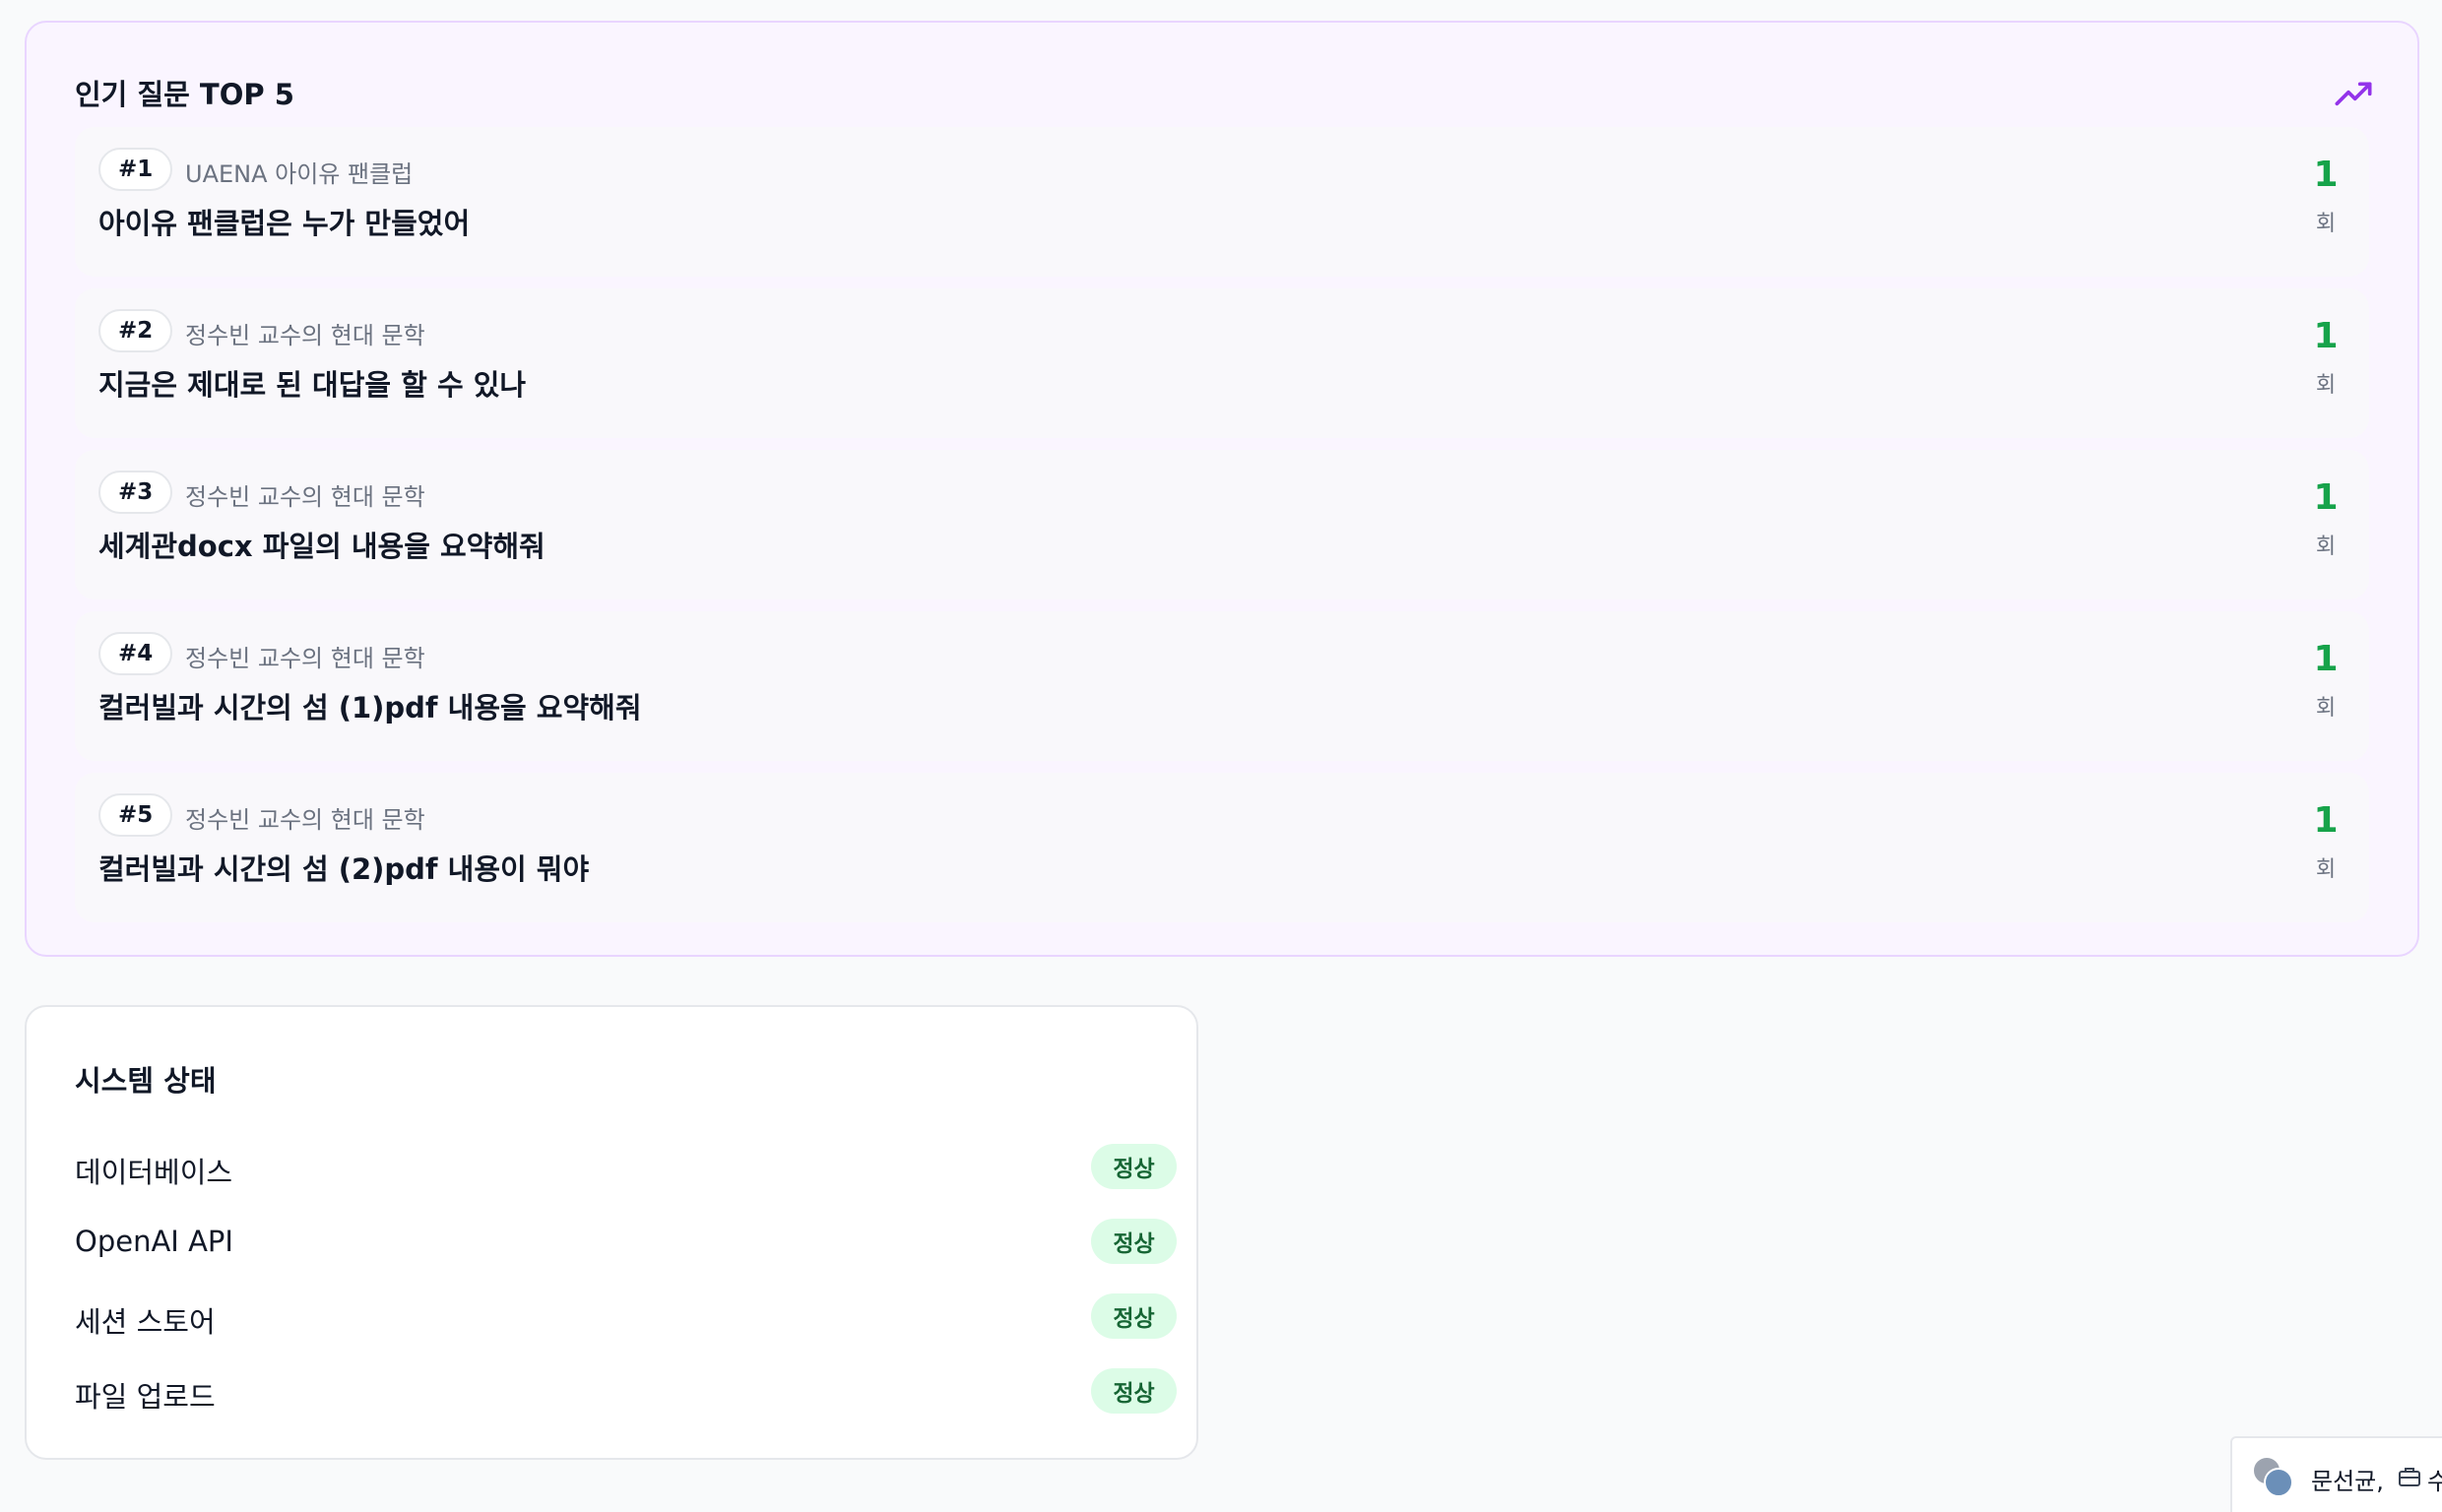 This screenshot has height=1512, width=2442. Describe the element at coordinates (2347, 1481) in the screenshot. I see `user-name: 문선균,` at that location.